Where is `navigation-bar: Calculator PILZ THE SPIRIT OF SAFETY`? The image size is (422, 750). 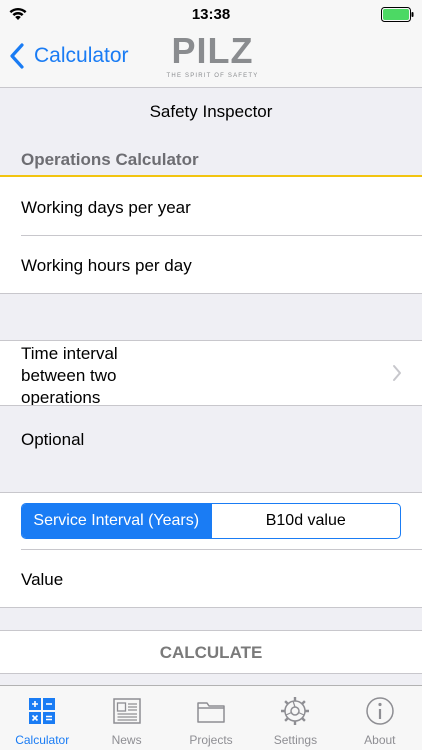 navigation-bar: Calculator PILZ THE SPIRIT OF SAFETY is located at coordinates (211, 58).